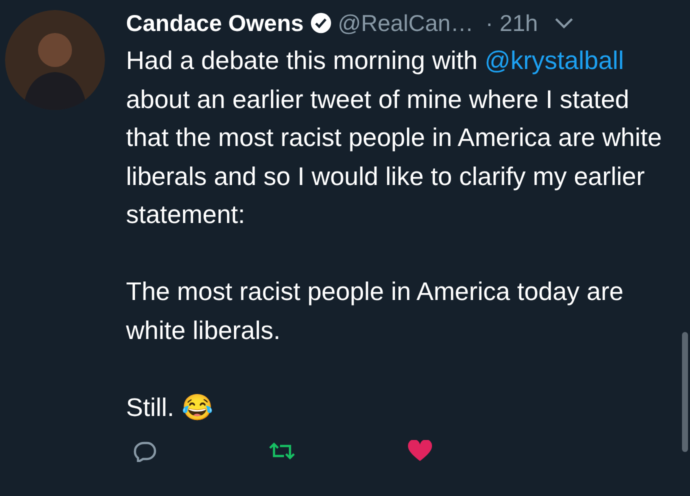  What do you see at coordinates (420, 451) in the screenshot?
I see `heart-icon` at bounding box center [420, 451].